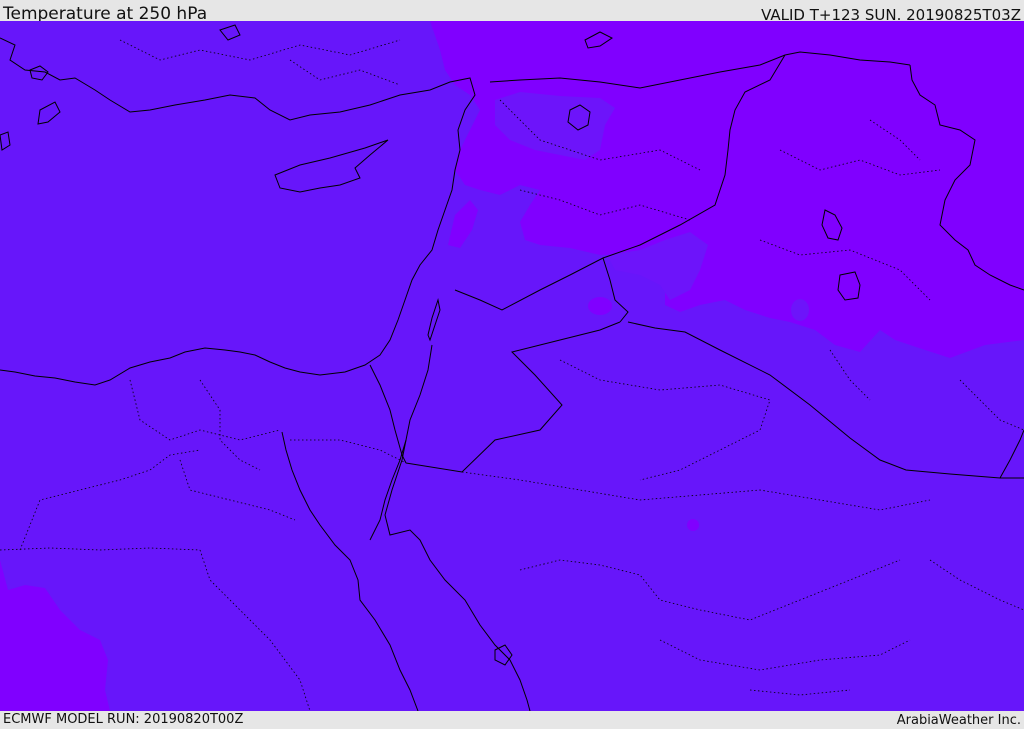  I want to click on temperature-field-warm-spot, so click(600, 306).